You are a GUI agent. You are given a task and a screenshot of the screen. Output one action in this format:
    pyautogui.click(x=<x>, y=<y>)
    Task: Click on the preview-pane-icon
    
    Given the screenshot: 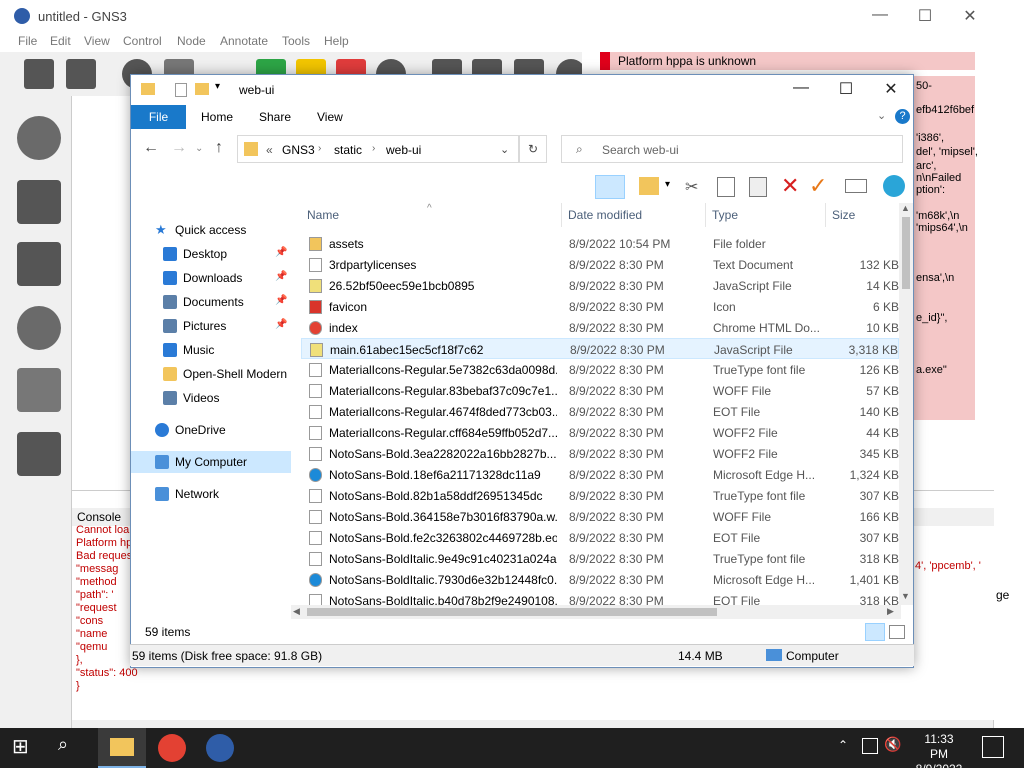 What is the action you would take?
    pyautogui.click(x=610, y=187)
    